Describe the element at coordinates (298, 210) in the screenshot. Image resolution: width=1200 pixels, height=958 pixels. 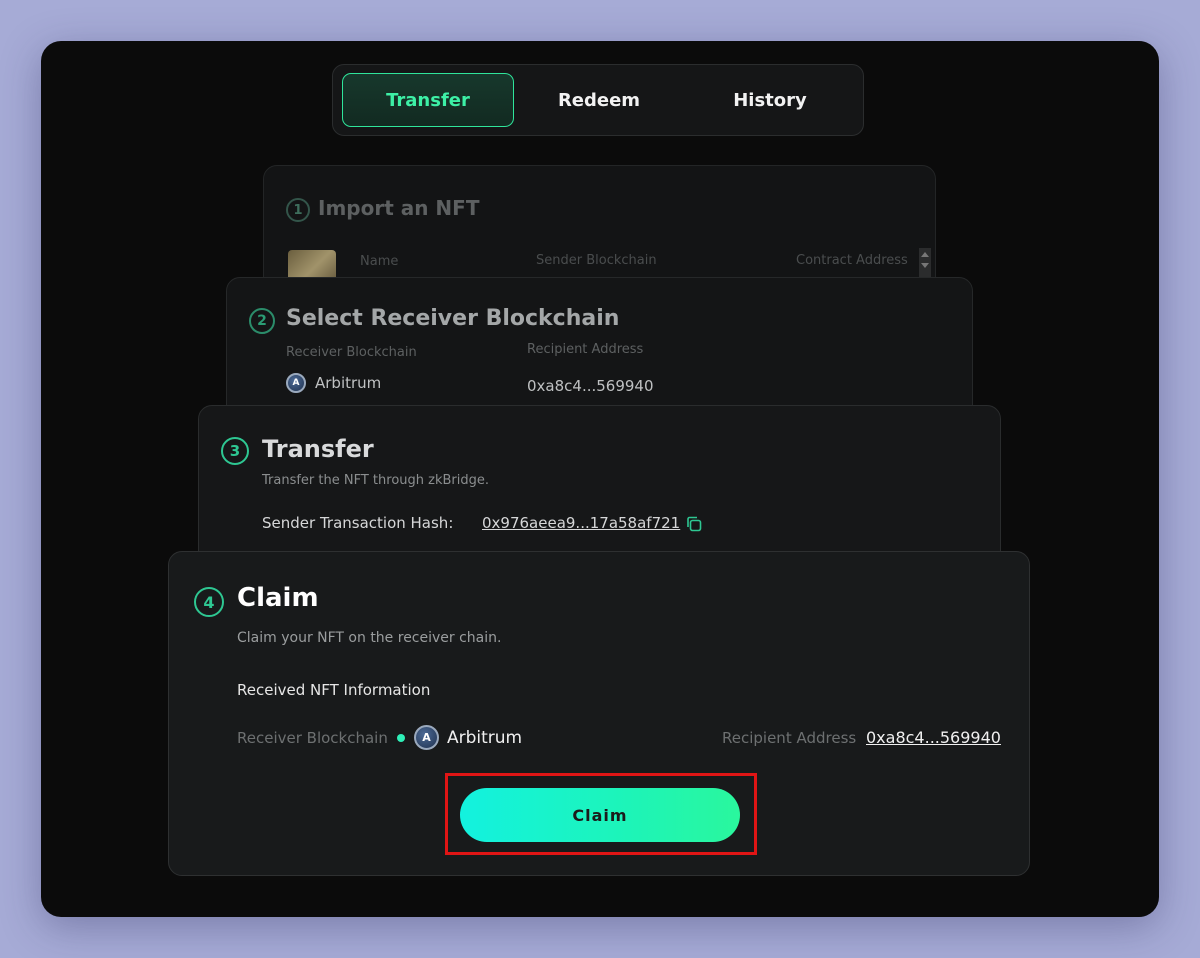
I see `step-number: 1` at that location.